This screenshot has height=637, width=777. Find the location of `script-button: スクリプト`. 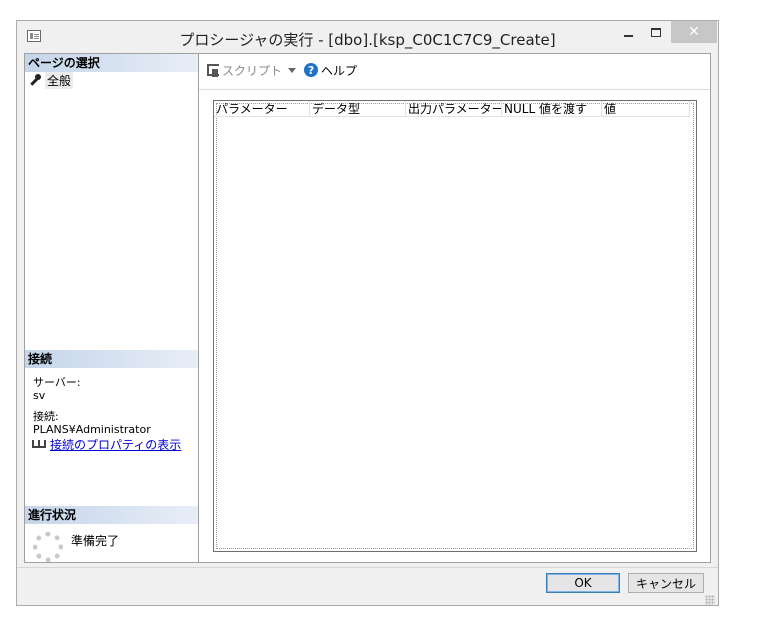

script-button: スクリプト is located at coordinates (252, 70).